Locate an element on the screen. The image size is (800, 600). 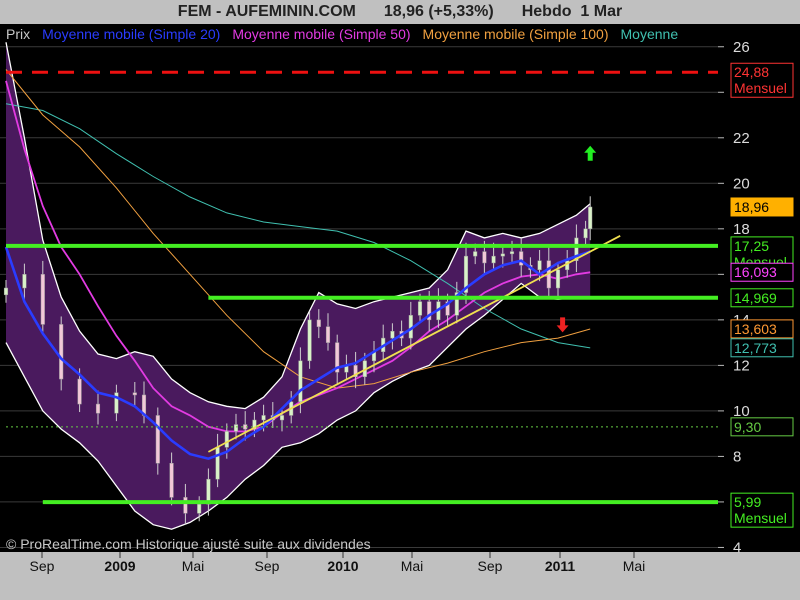
price-label-text: 12,773 is located at coordinates (755, 348).